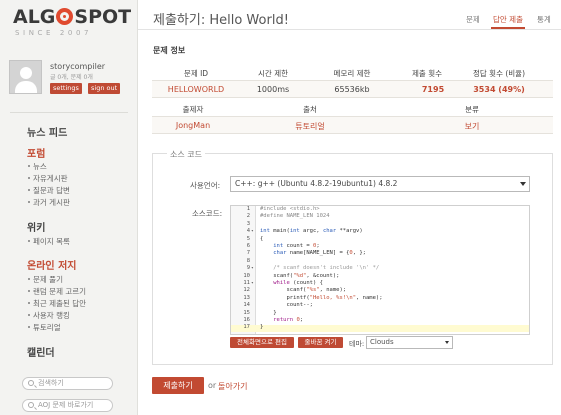  Describe the element at coordinates (246, 290) in the screenshot. I see `line-number: 12` at that location.